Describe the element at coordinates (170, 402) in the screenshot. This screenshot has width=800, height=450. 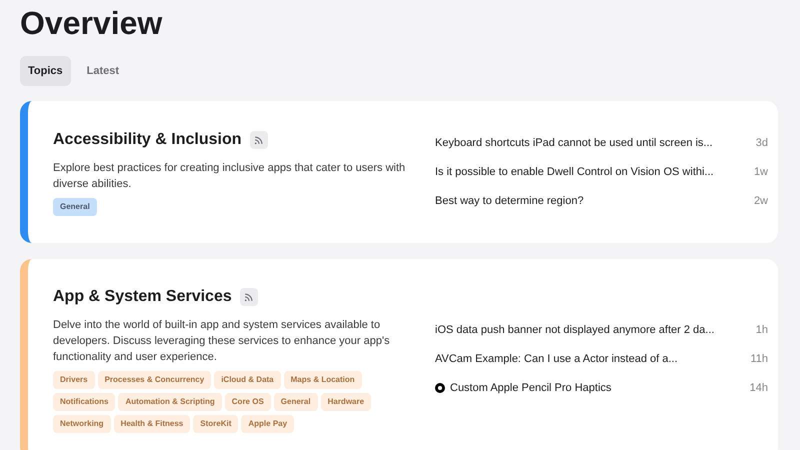
I see `tag: Automation & Scripting` at that location.